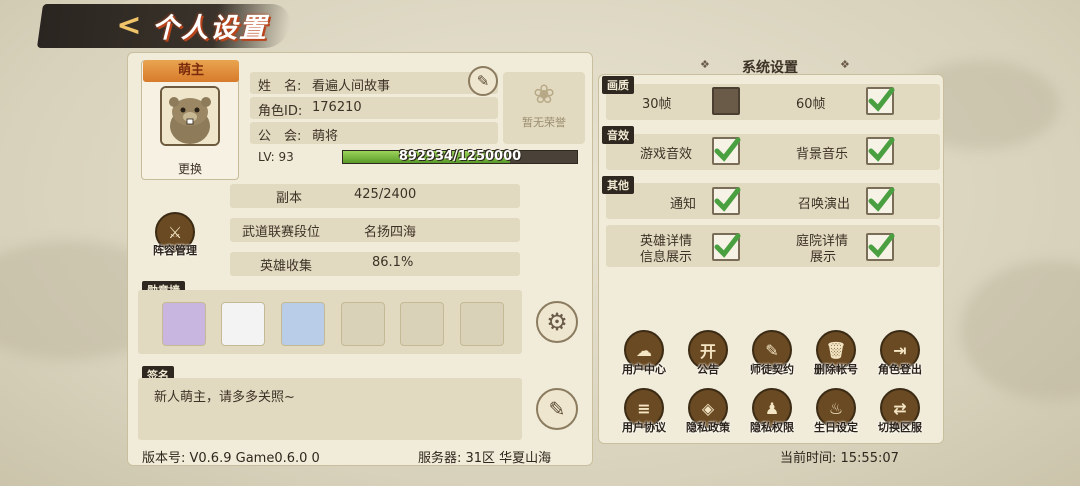 The width and height of the screenshot is (1080, 486). Describe the element at coordinates (822, 154) in the screenshot. I see `bgm-label: 背景音乐` at that location.